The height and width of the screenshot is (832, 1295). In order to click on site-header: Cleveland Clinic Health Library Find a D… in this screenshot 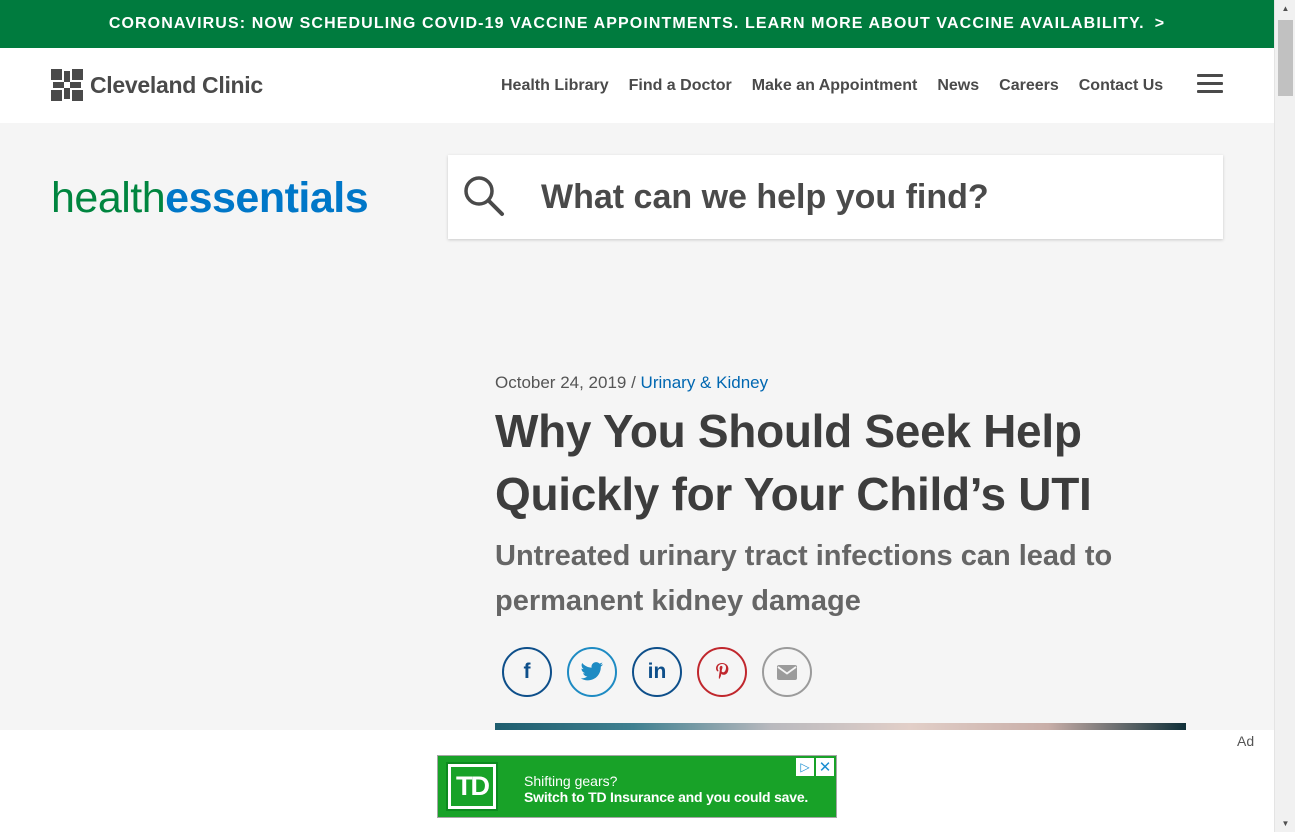, I will do `click(637, 85)`.